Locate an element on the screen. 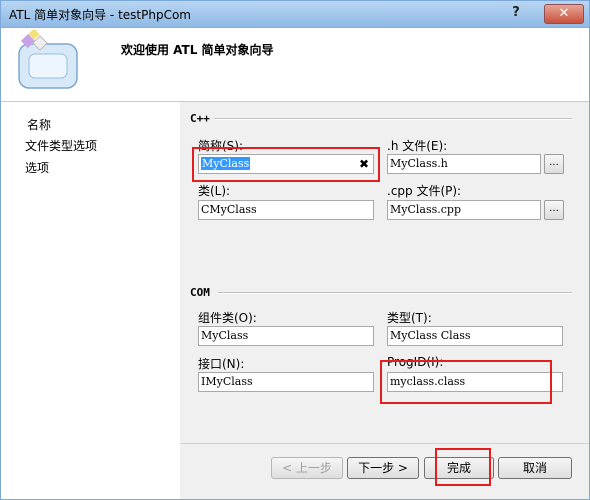  class-label: 类(L): is located at coordinates (214, 191).